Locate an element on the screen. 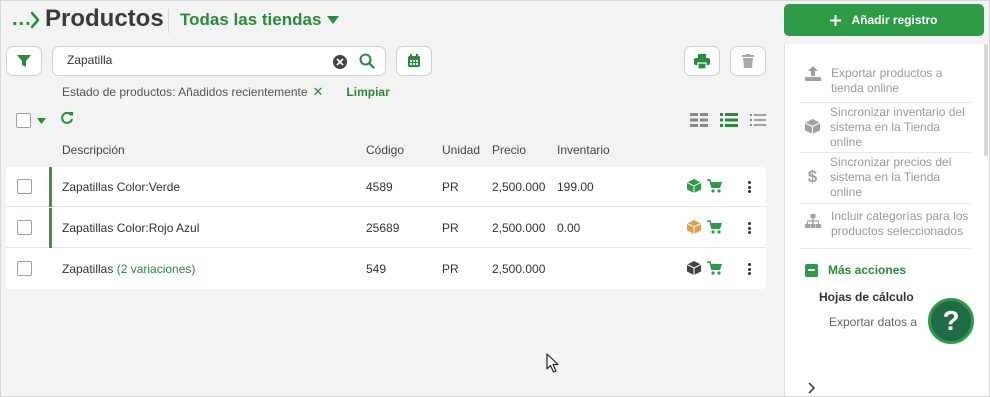 The image size is (990, 397). print-button is located at coordinates (702, 61).